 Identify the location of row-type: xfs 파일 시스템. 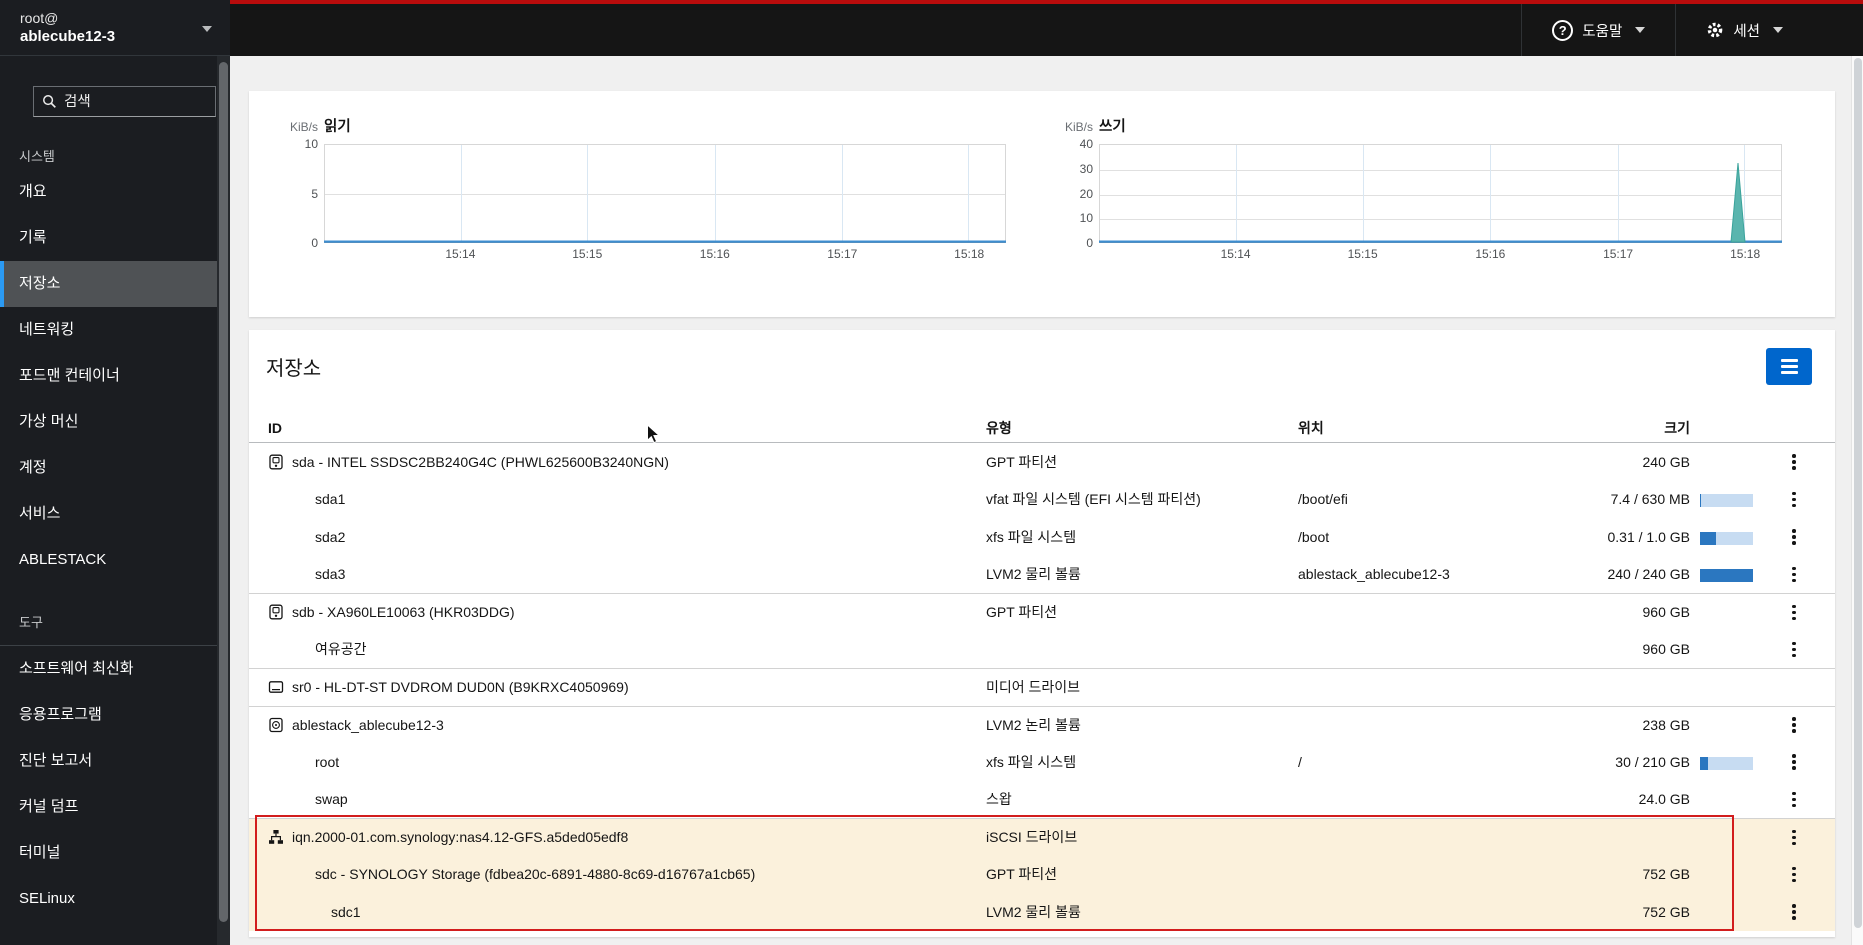
(1031, 536).